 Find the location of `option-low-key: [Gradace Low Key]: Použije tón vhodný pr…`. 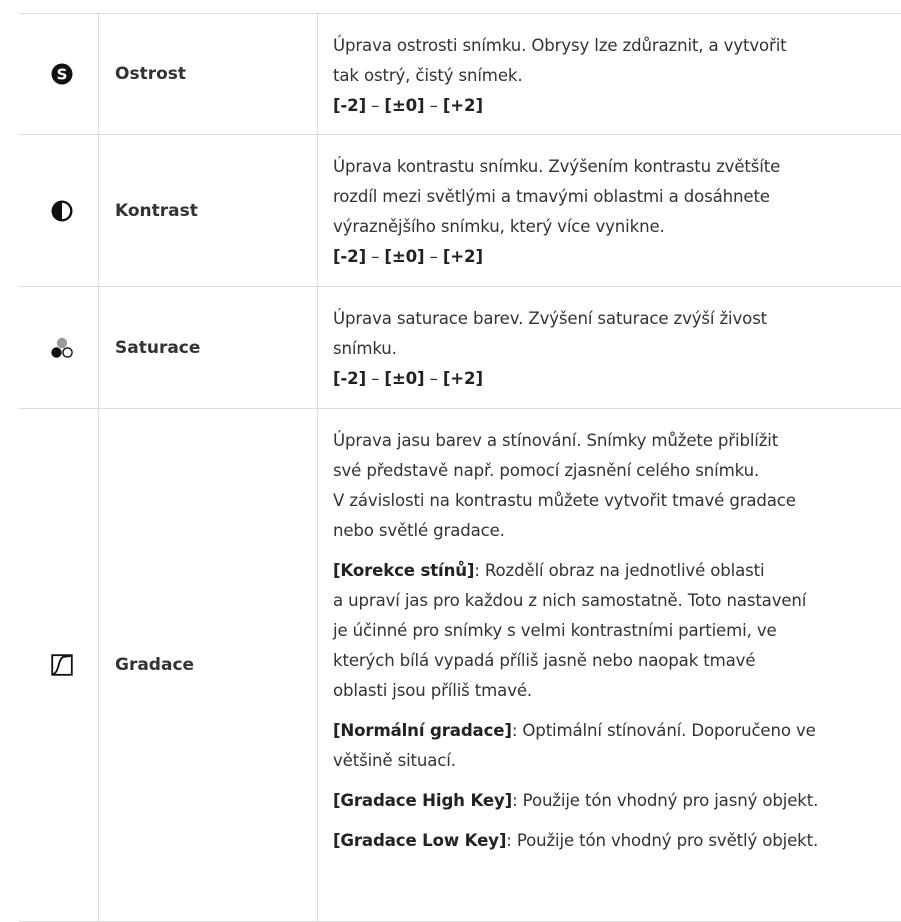

option-low-key: [Gradace Low Key]: Použije tón vhodný pr… is located at coordinates (617, 841).